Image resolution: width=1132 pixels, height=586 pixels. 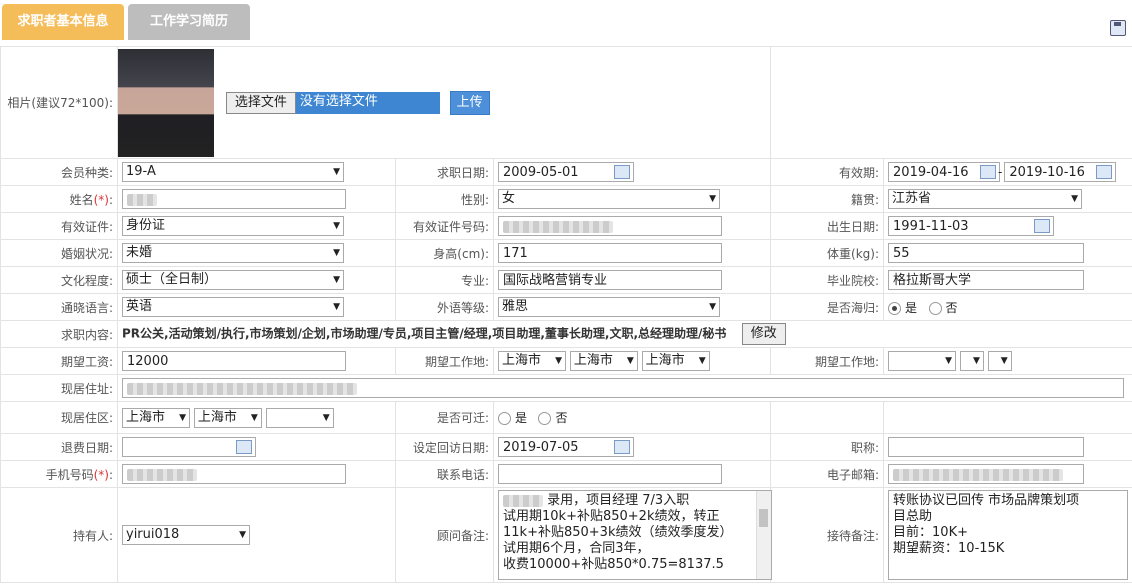 I want to click on birth-label: 出生日期:, so click(x=827, y=226).